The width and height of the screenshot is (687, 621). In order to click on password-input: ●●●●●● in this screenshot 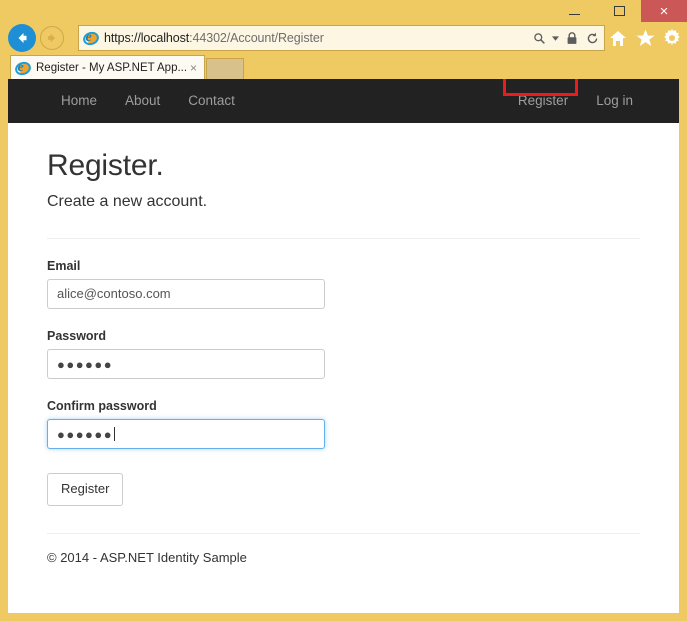, I will do `click(186, 364)`.